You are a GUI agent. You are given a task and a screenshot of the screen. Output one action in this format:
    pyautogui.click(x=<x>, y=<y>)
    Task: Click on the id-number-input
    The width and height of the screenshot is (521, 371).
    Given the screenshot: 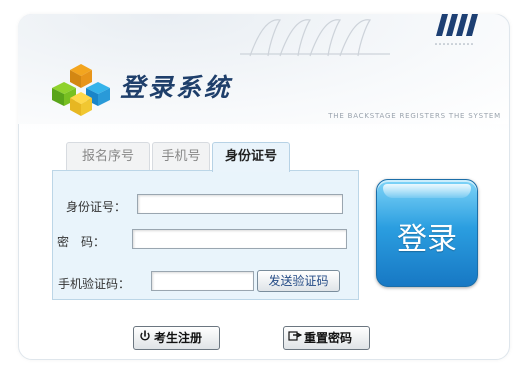 What is the action you would take?
    pyautogui.click(x=240, y=204)
    